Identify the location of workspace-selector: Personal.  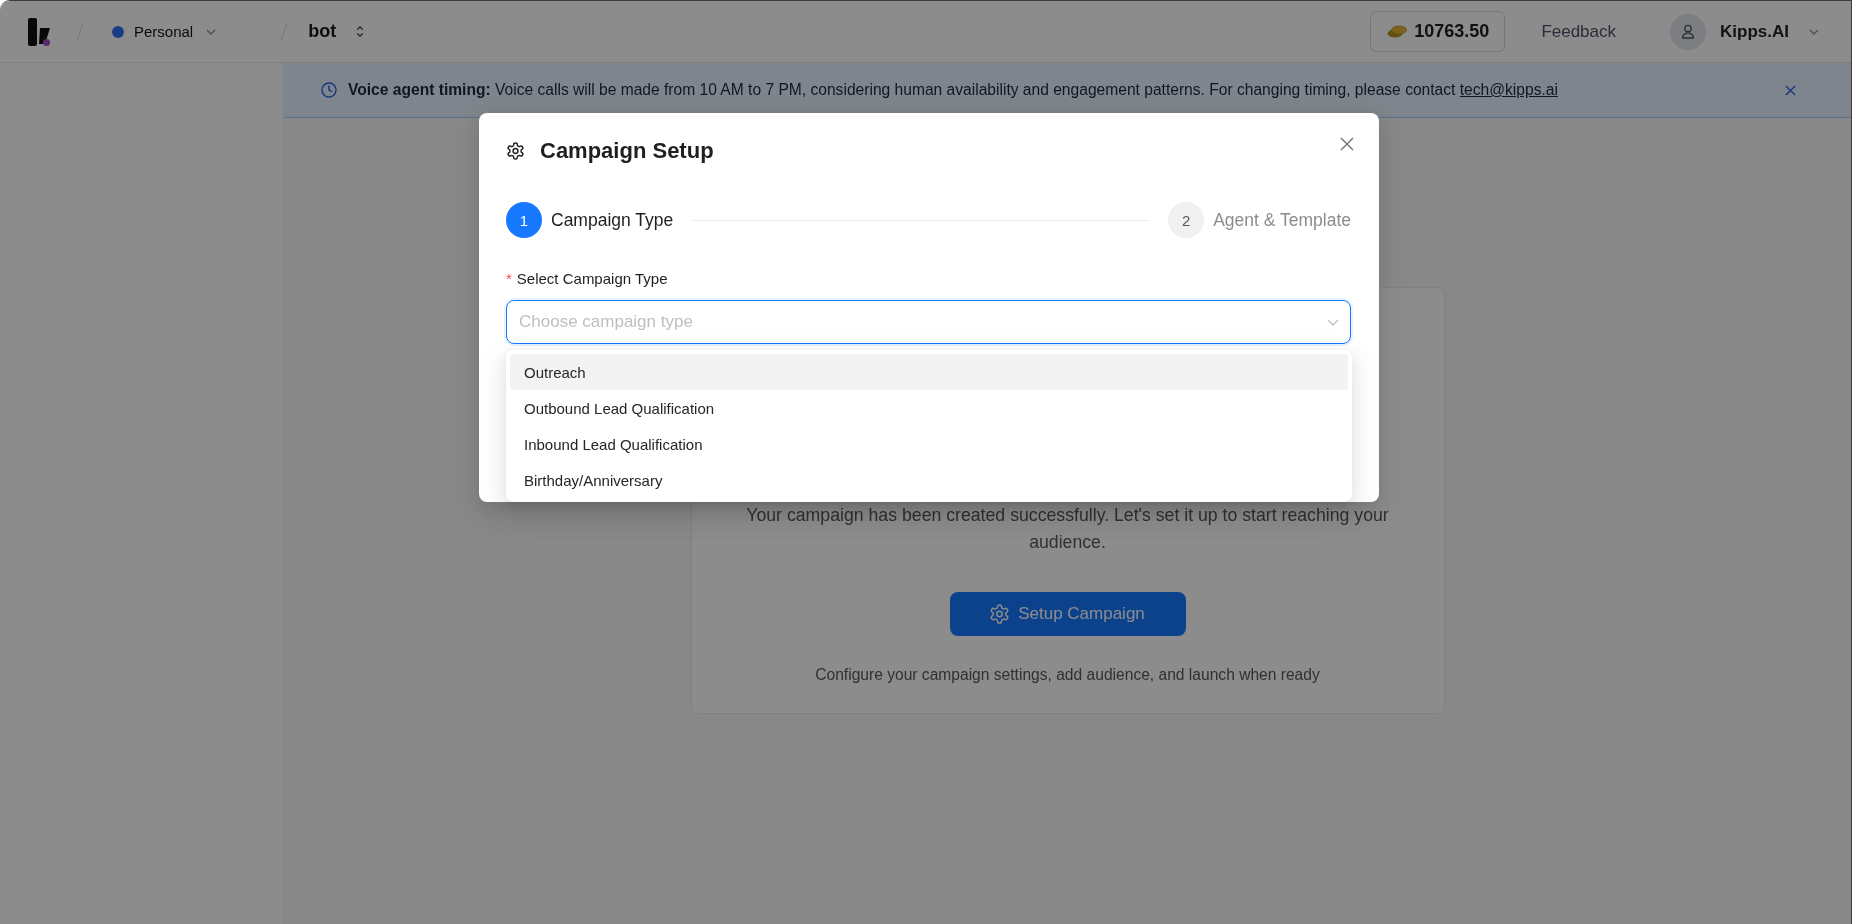
(164, 31).